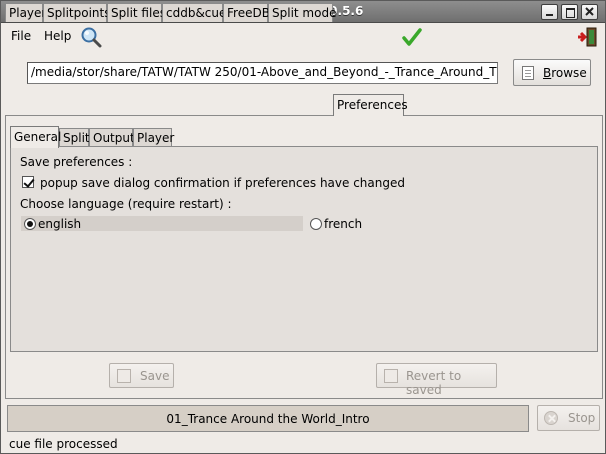 The width and height of the screenshot is (606, 454). Describe the element at coordinates (76, 12) in the screenshot. I see `tab-splitpoints: Splitpoints` at that location.